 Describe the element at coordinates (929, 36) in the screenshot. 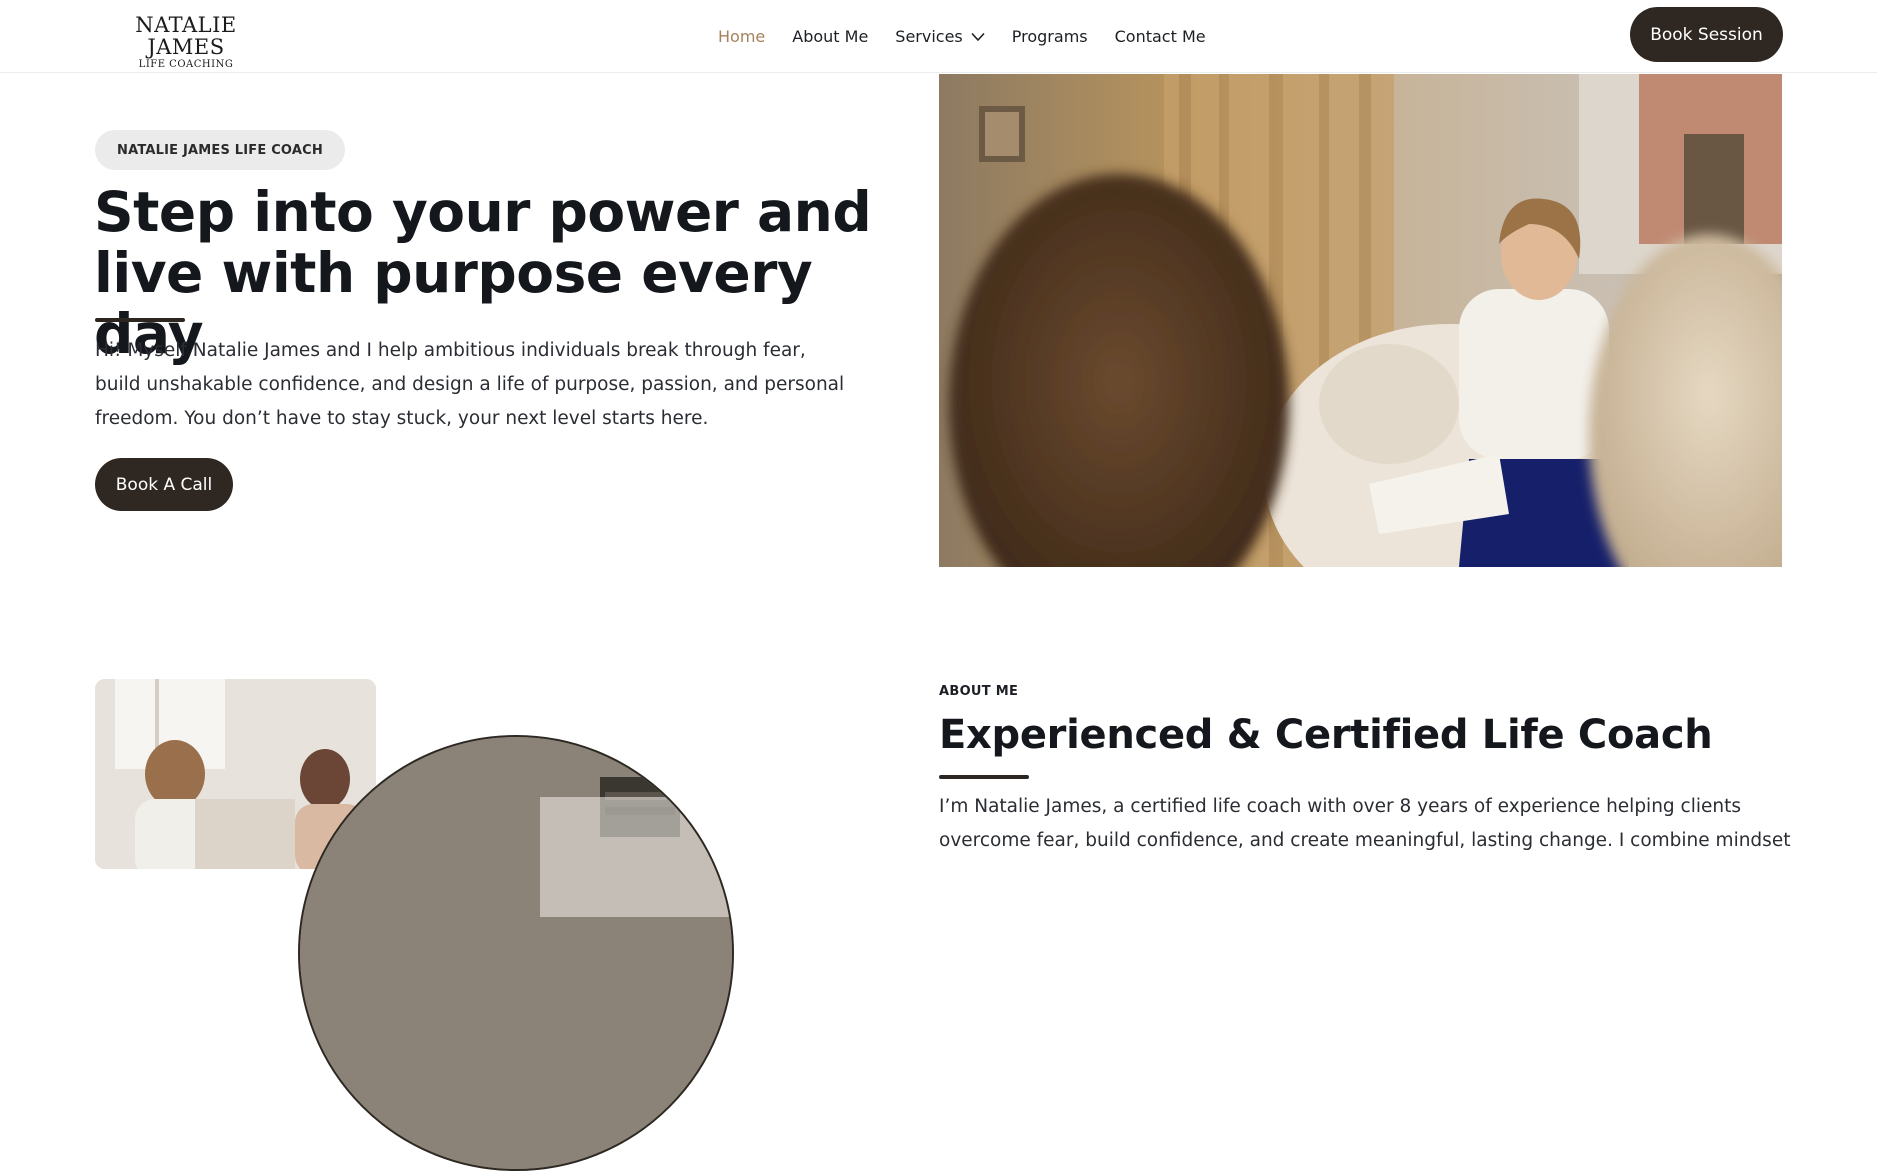

I see `nav-services-label: Services` at that location.